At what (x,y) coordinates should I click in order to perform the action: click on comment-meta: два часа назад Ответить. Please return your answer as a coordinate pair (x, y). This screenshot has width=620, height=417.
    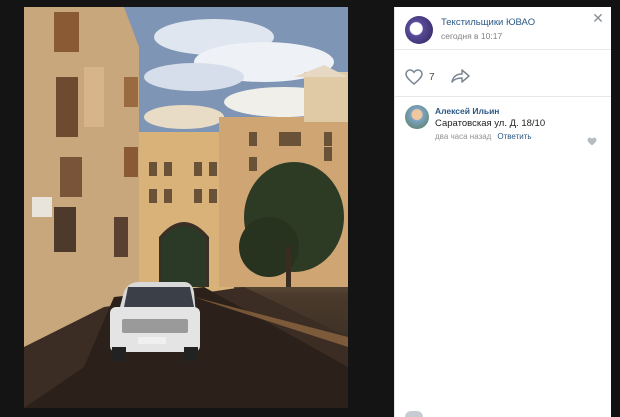
    Looking at the image, I should click on (483, 136).